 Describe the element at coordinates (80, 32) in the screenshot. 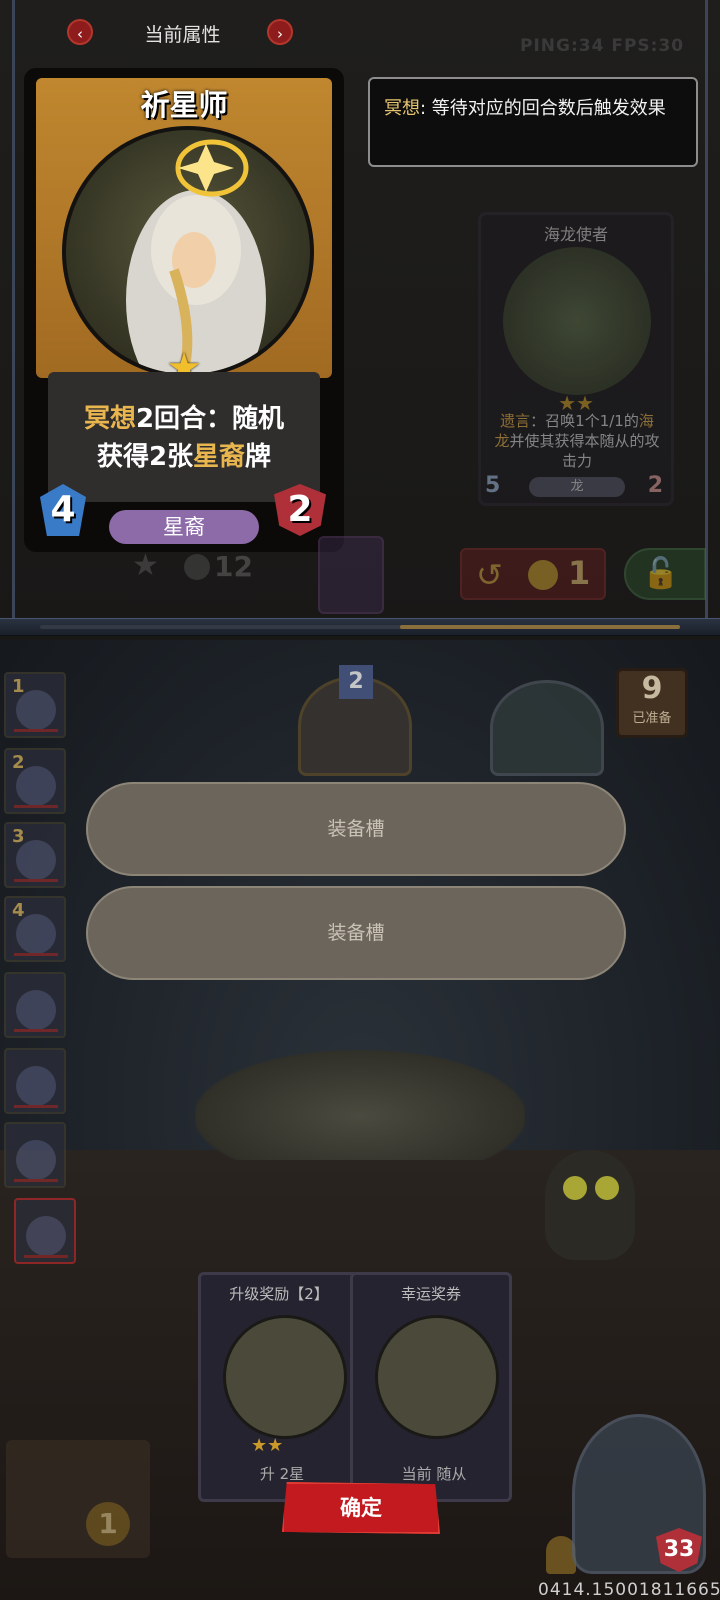

I see `prev-attribute-button: ‹` at that location.